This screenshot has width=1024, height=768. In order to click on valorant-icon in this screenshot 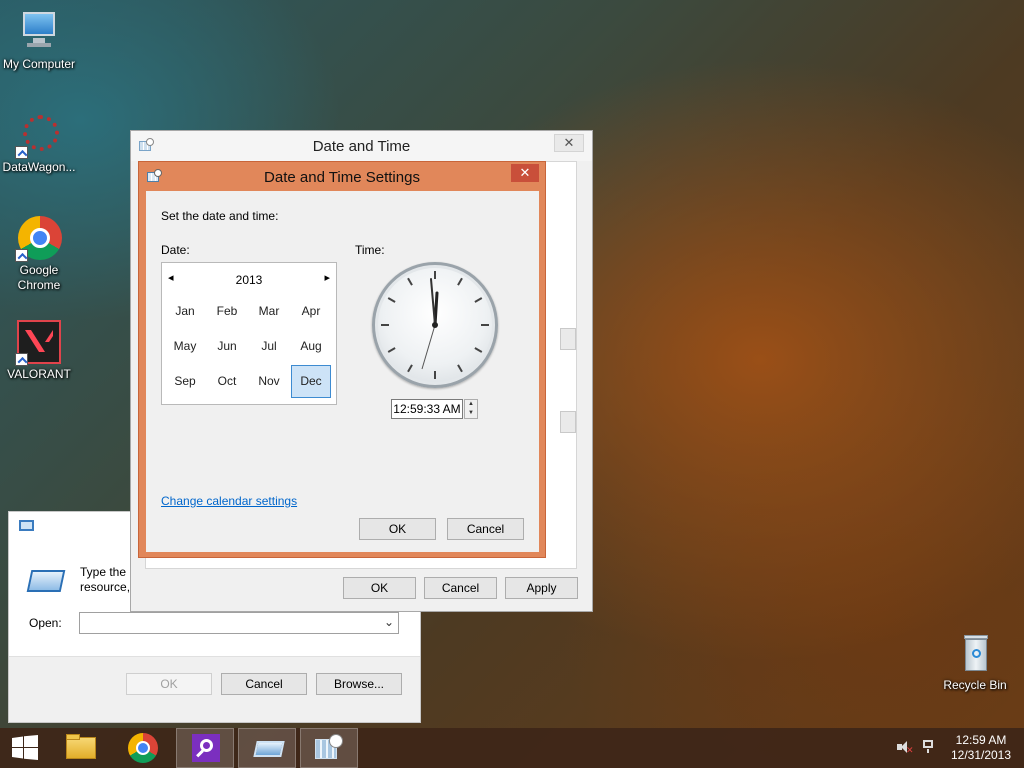, I will do `click(38, 343)`.